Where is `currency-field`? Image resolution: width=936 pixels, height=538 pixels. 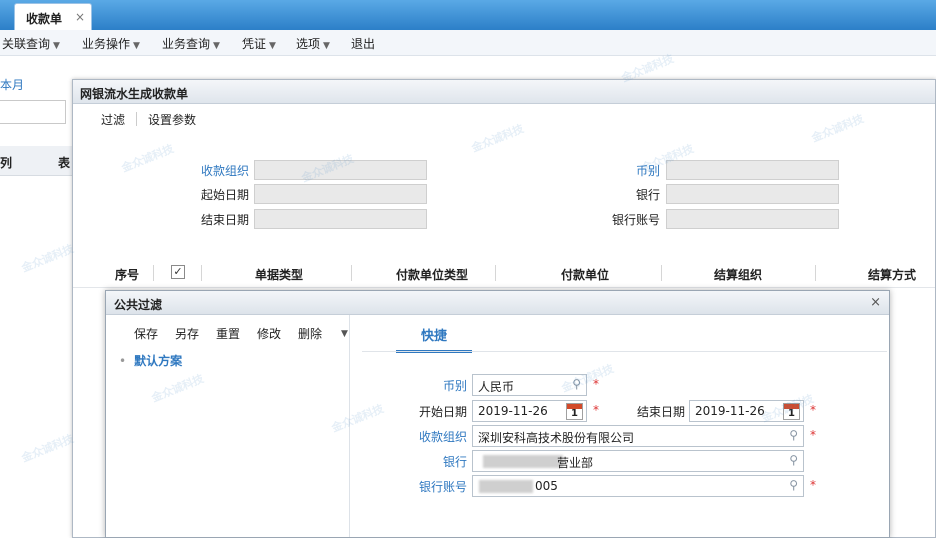
currency-field is located at coordinates (752, 170).